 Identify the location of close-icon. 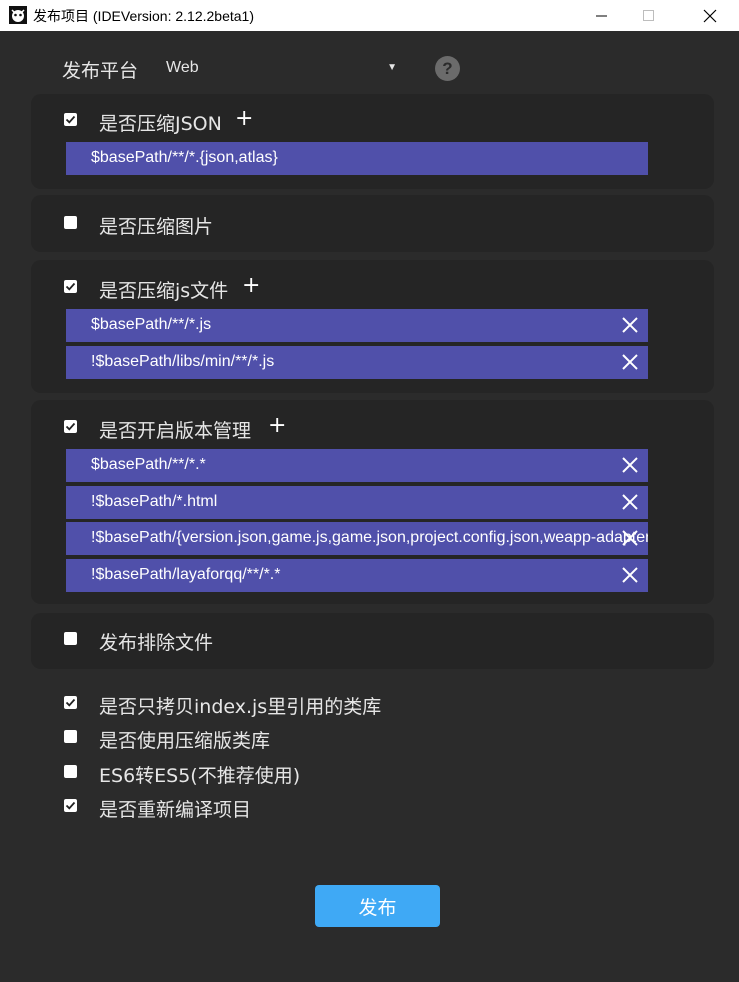
(710, 15).